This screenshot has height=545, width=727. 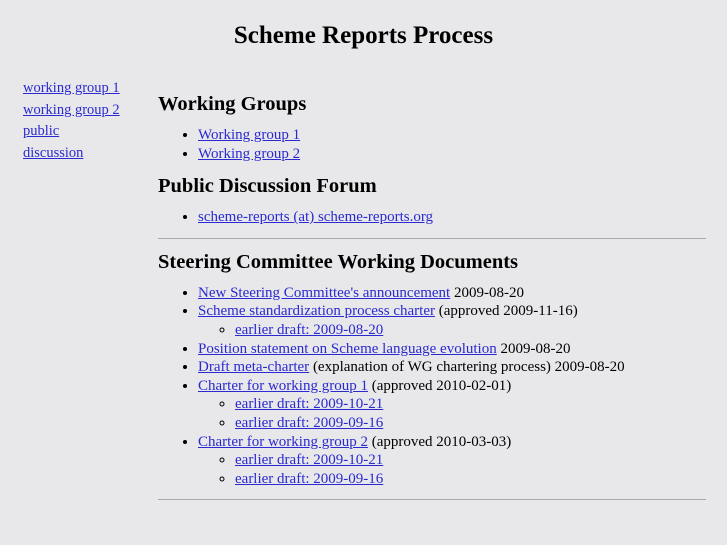 I want to click on list-public-discussion: scheme-reports (at) scheme-reports.org, so click(x=432, y=217).